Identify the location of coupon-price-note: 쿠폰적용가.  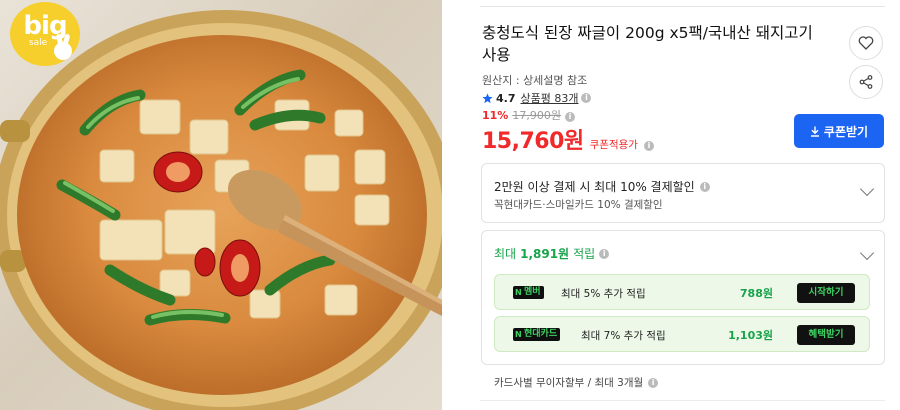
(613, 145).